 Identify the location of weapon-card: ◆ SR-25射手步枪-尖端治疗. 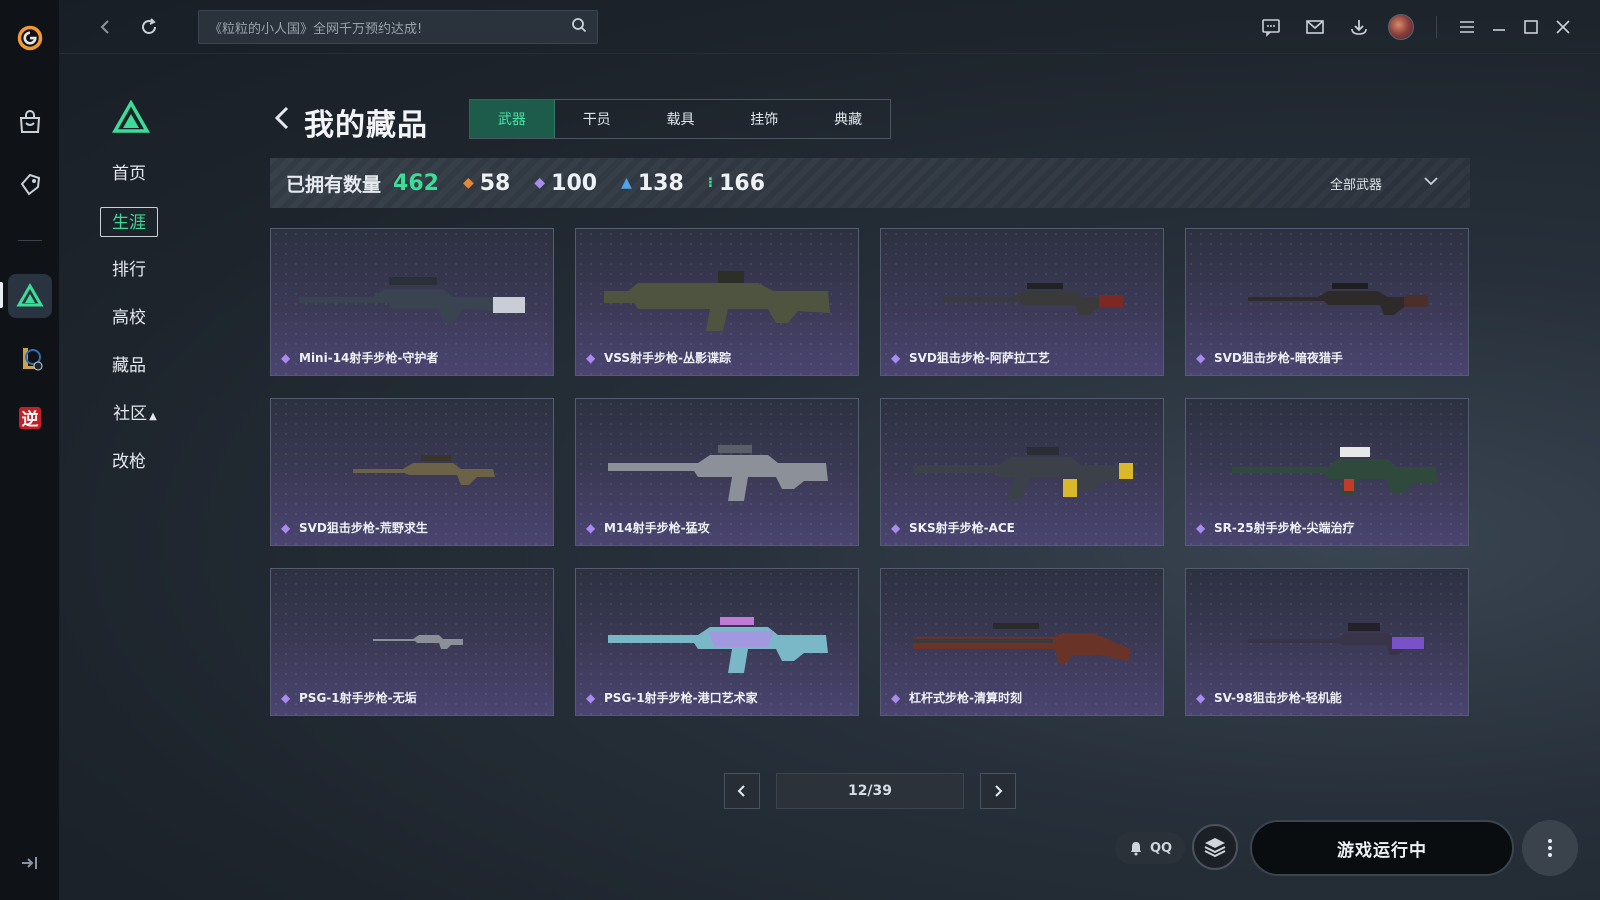
(1327, 472).